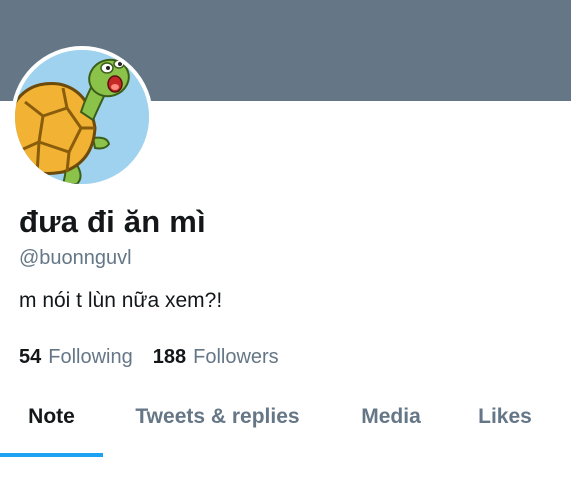  I want to click on avatar, so click(82, 117).